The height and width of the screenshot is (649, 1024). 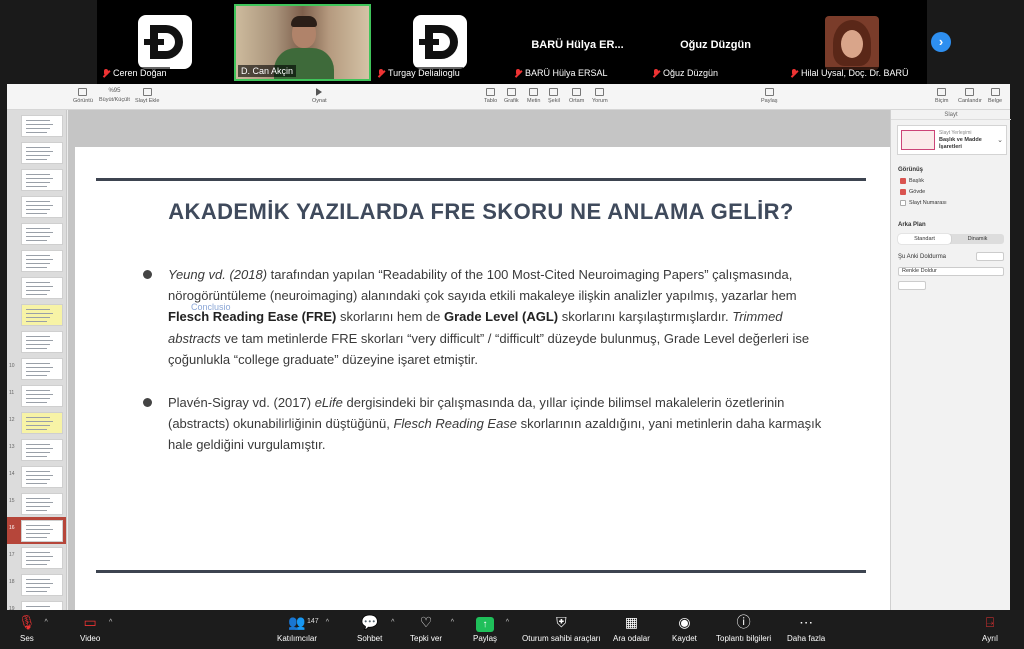 I want to click on text-button: Metin, so click(x=533, y=96).